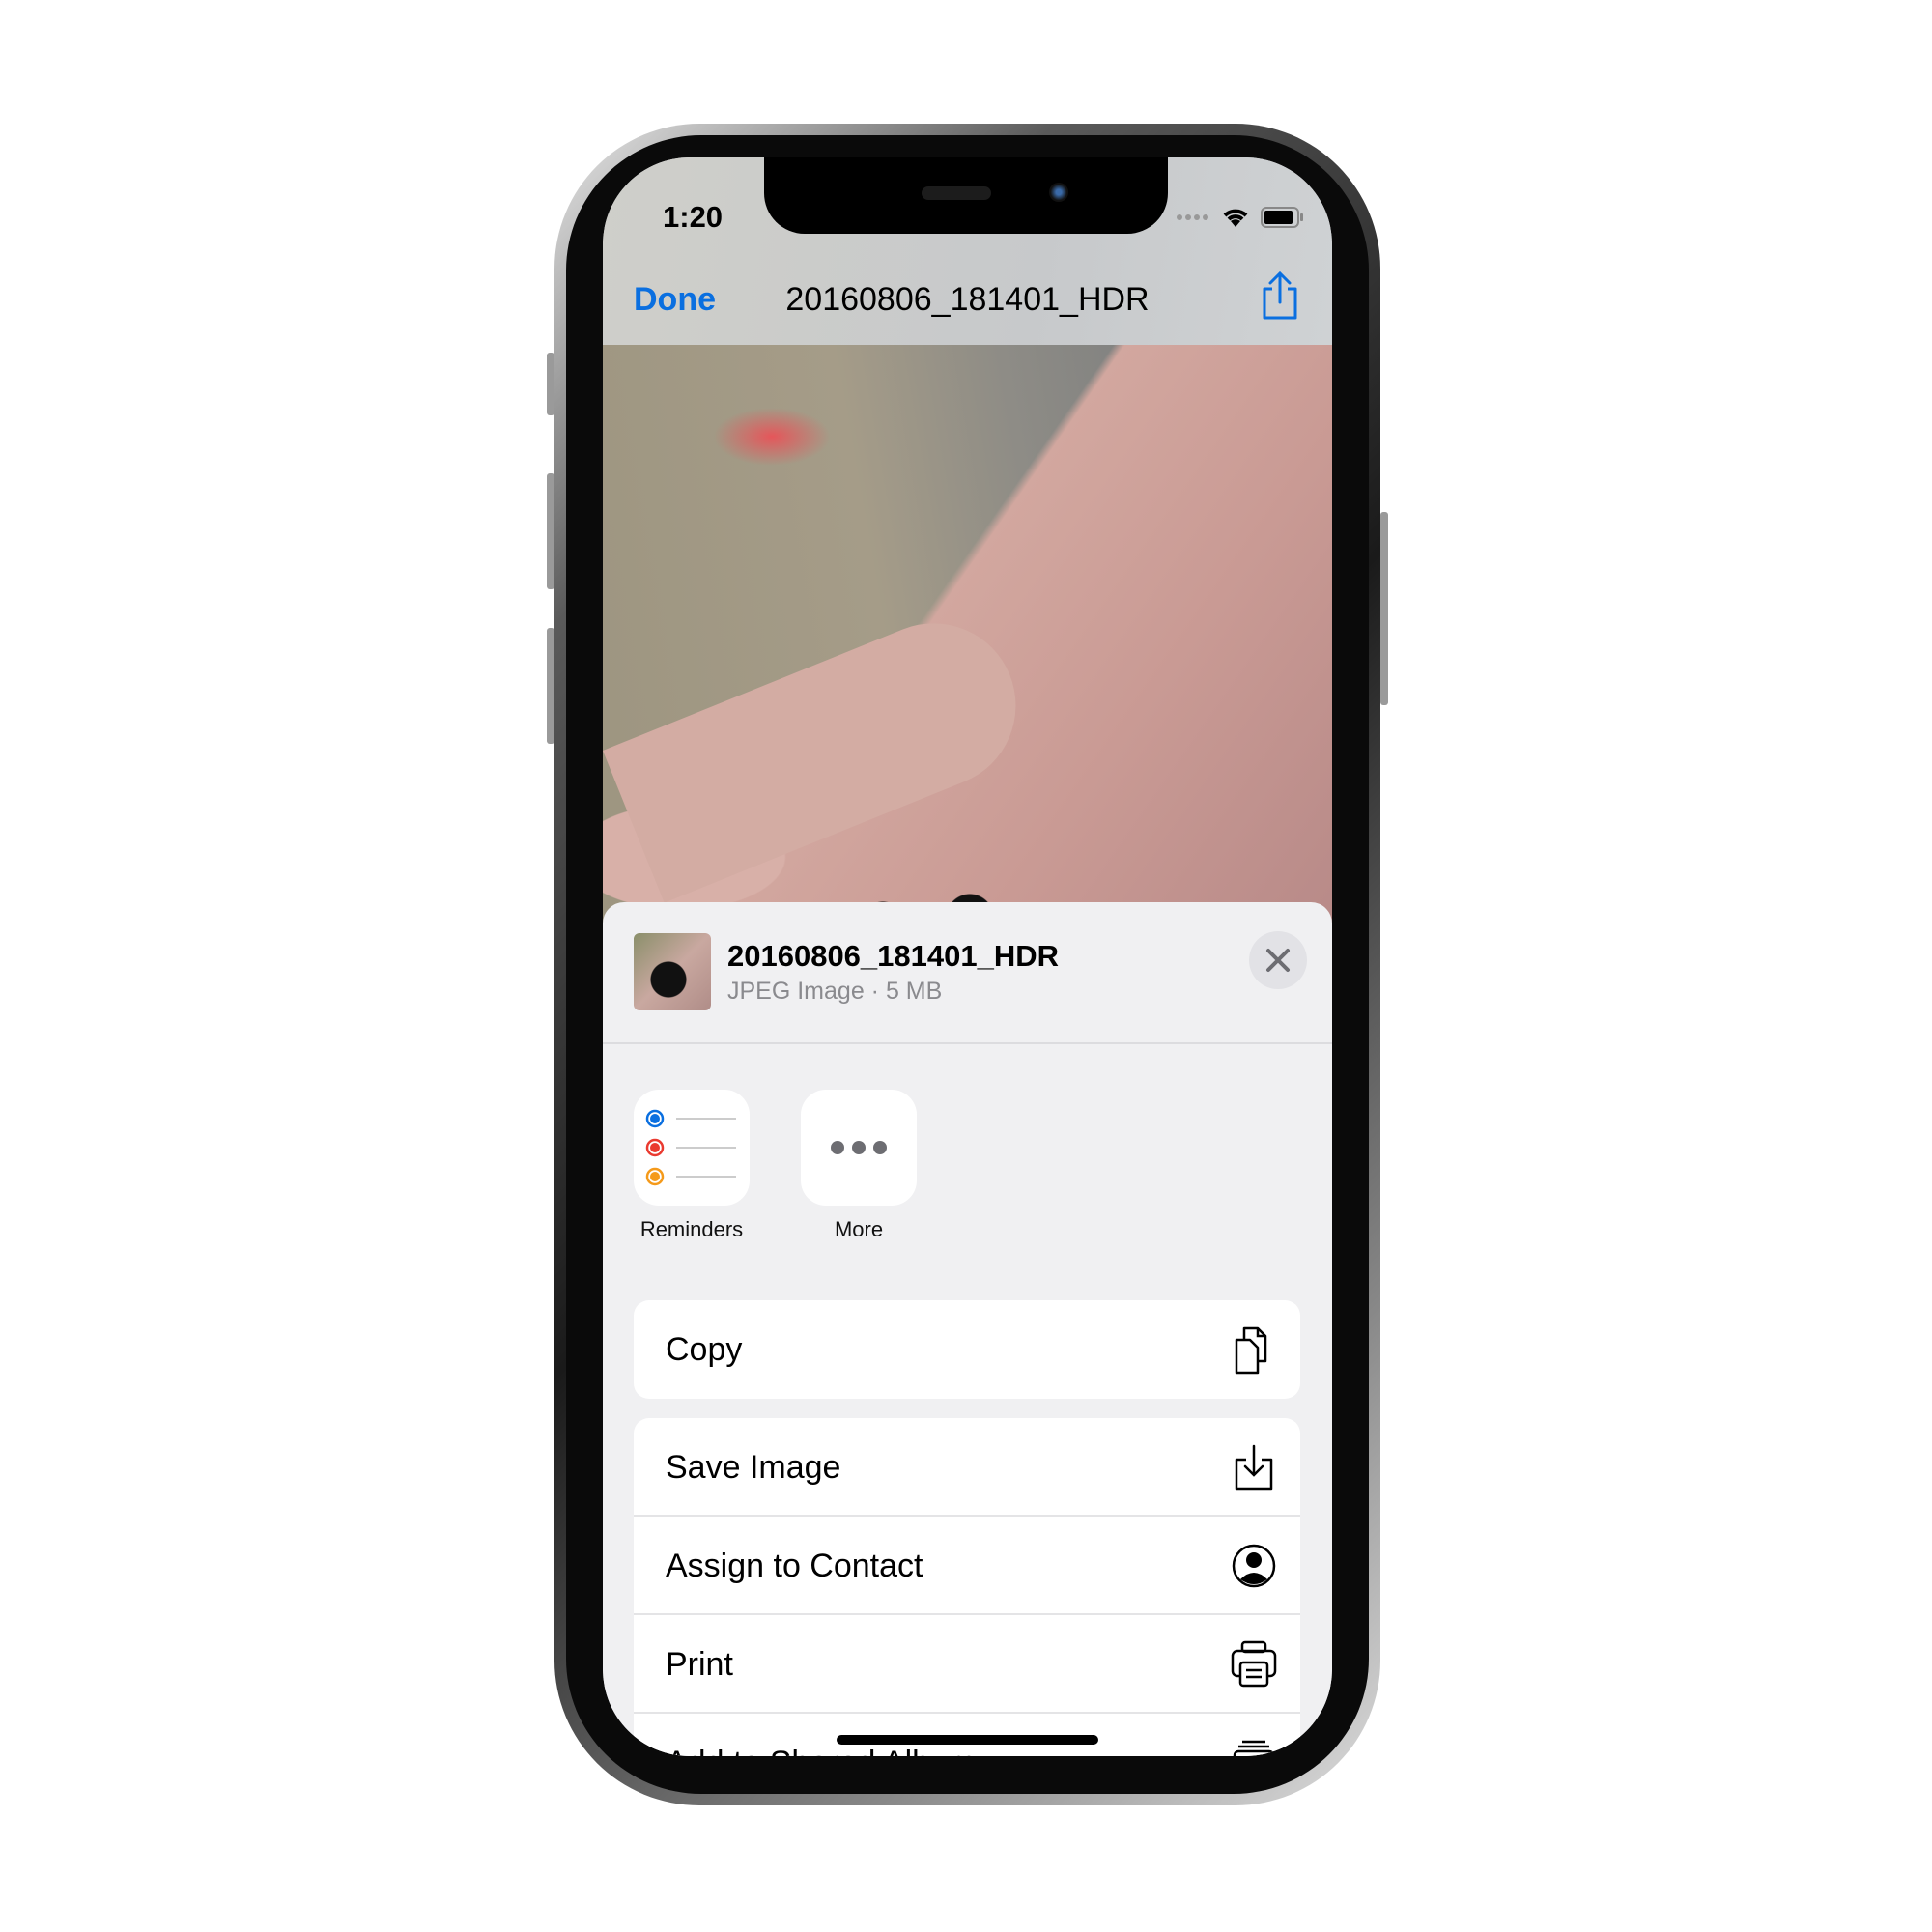 The height and width of the screenshot is (1932, 1932). Describe the element at coordinates (690, 1147) in the screenshot. I see `reminders-icon` at that location.